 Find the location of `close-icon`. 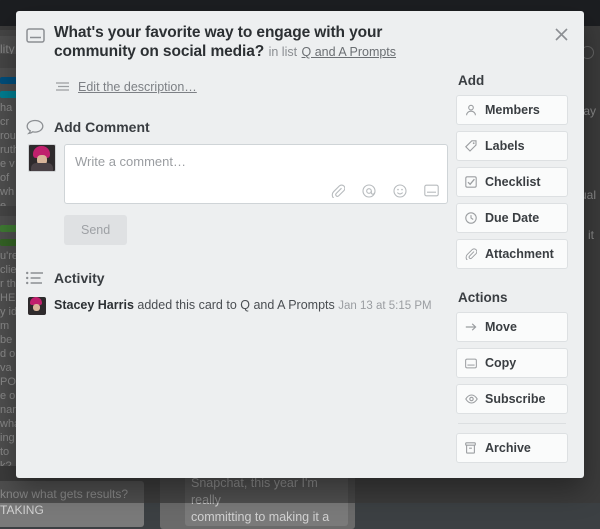

close-icon is located at coordinates (561, 34).